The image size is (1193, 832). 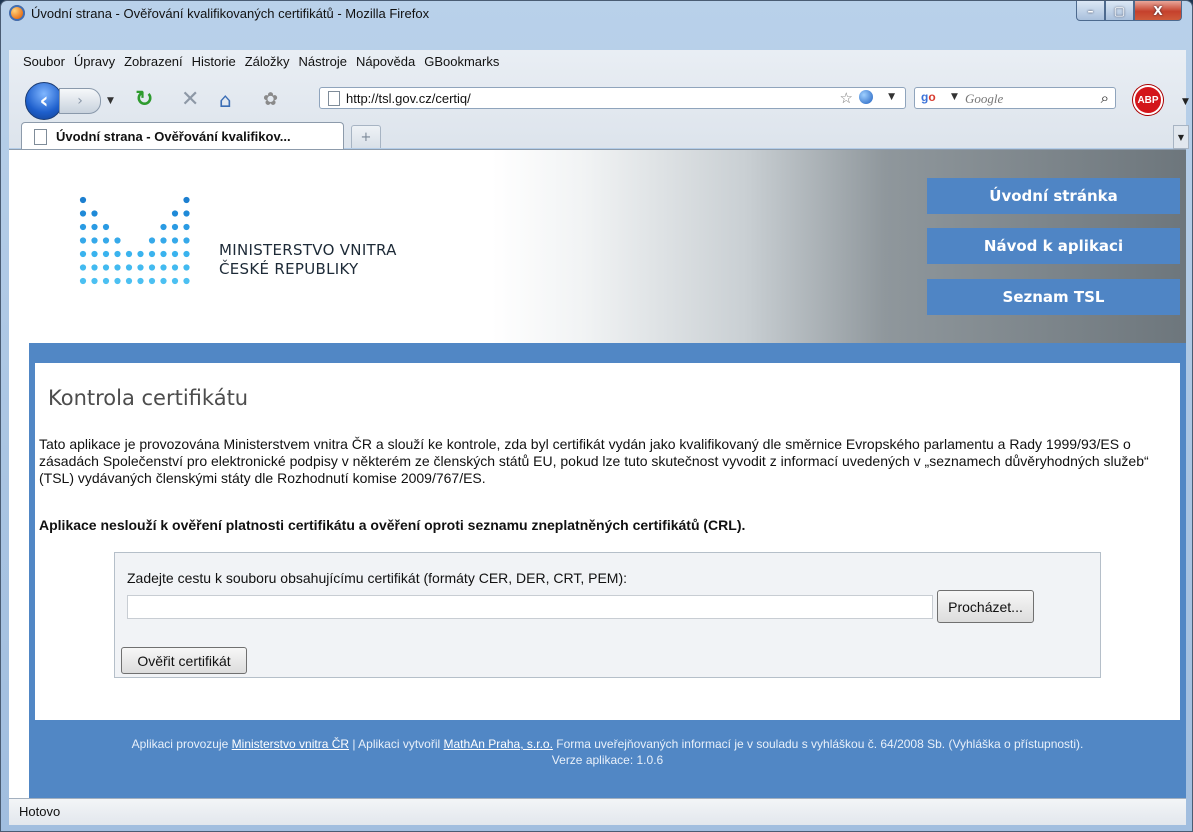 I want to click on search-icon: ⌕, so click(x=1105, y=98).